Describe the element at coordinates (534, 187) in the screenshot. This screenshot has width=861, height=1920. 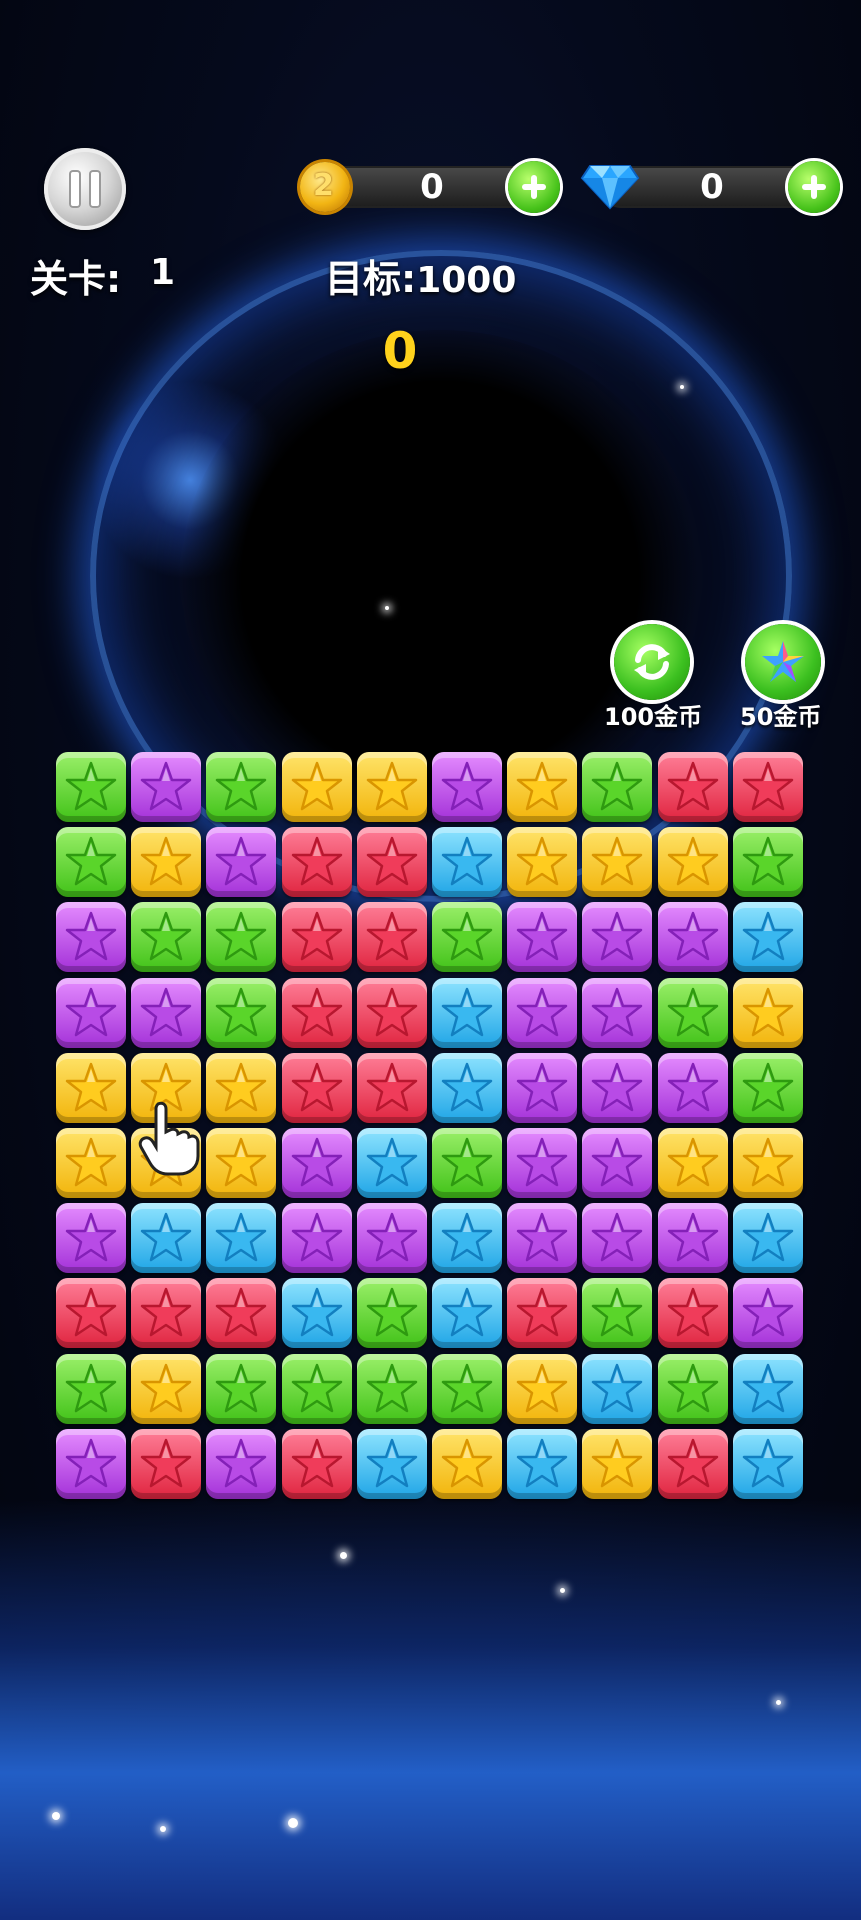
I see `add-coins-button` at that location.